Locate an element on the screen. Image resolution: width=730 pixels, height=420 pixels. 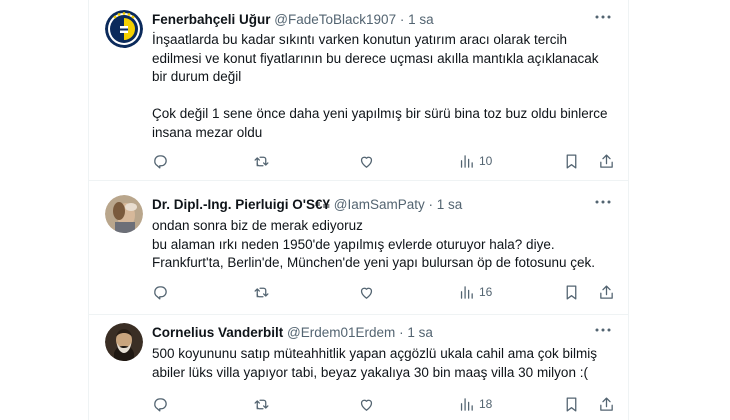
action-bar: 18 is located at coordinates (383, 404).